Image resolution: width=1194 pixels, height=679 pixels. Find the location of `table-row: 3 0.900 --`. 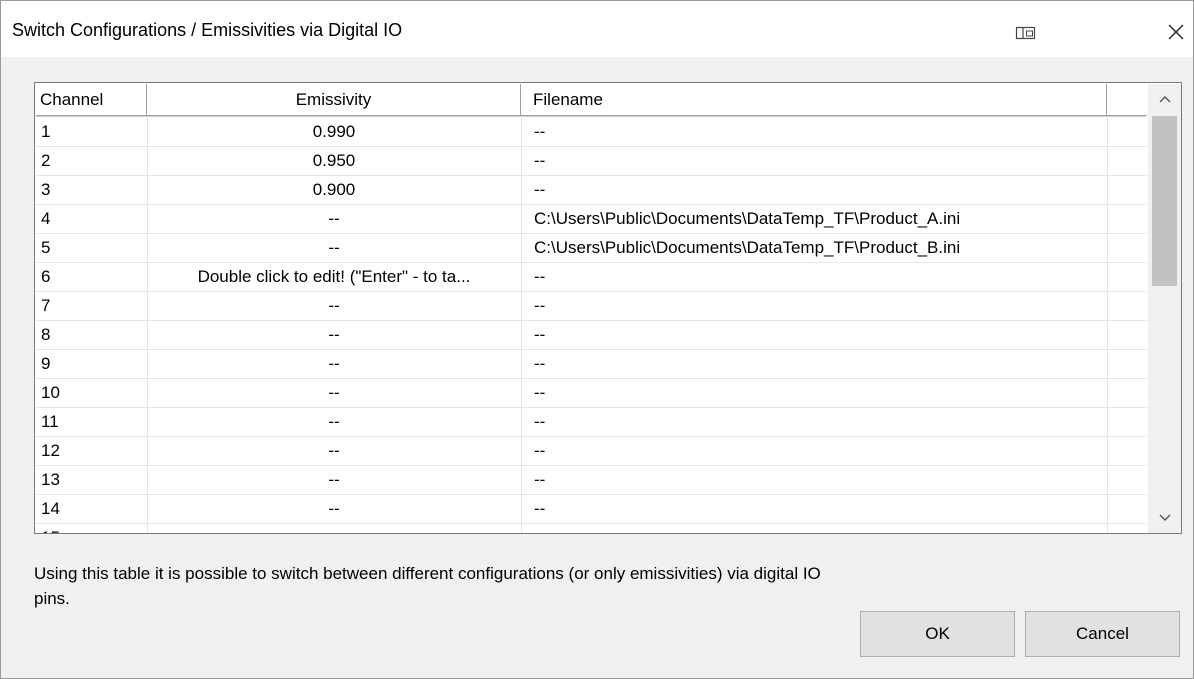

table-row: 3 0.900 -- is located at coordinates (591, 190).